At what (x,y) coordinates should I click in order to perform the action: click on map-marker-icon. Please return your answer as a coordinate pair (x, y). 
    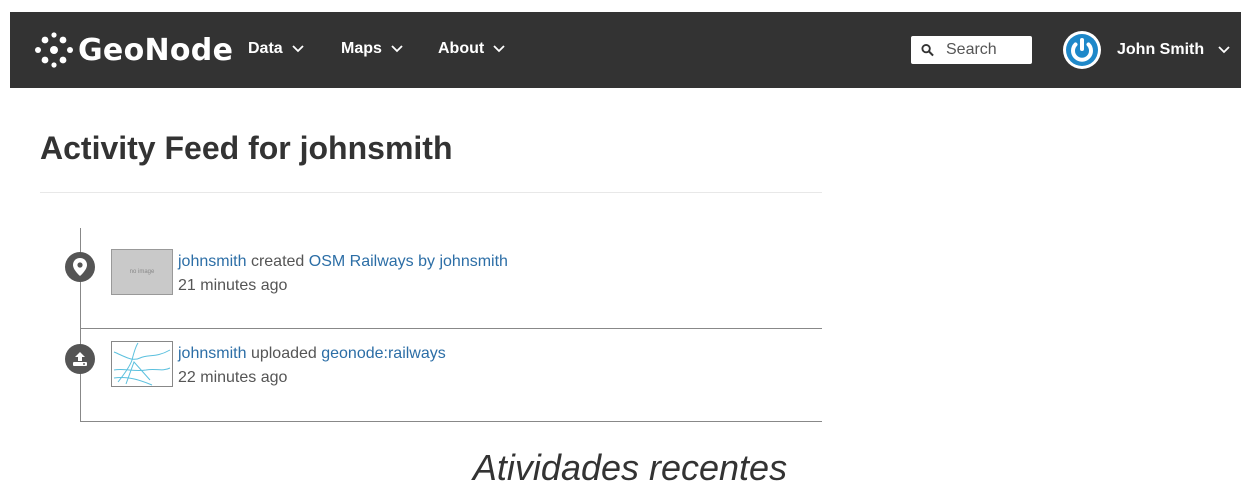
    Looking at the image, I should click on (80, 267).